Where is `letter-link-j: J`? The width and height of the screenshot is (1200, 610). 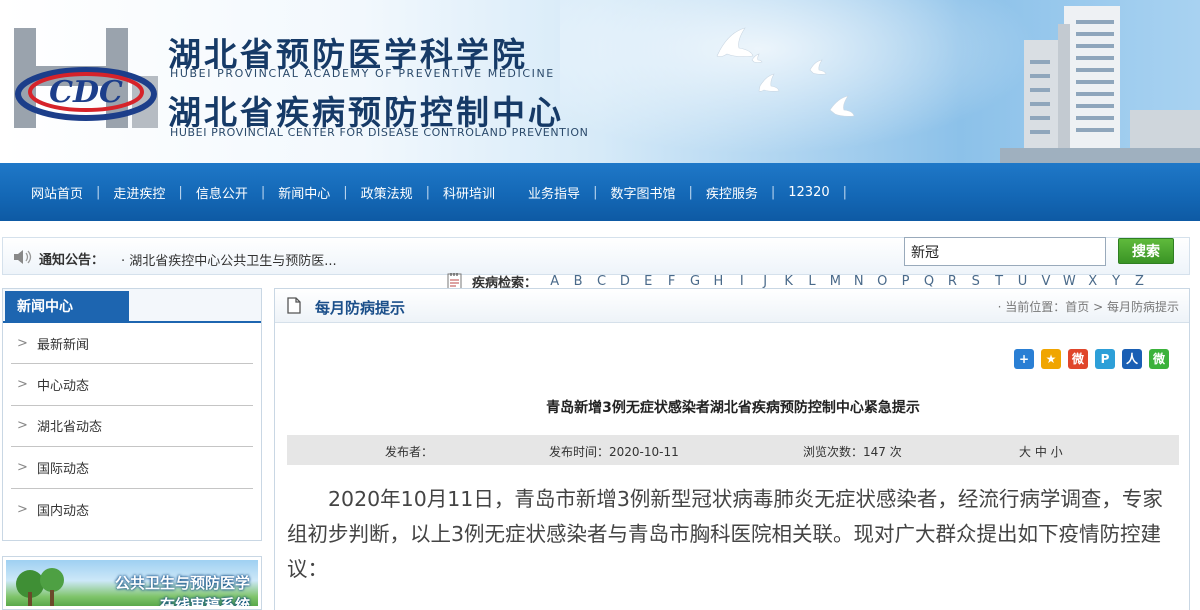 letter-link-j: J is located at coordinates (765, 281).